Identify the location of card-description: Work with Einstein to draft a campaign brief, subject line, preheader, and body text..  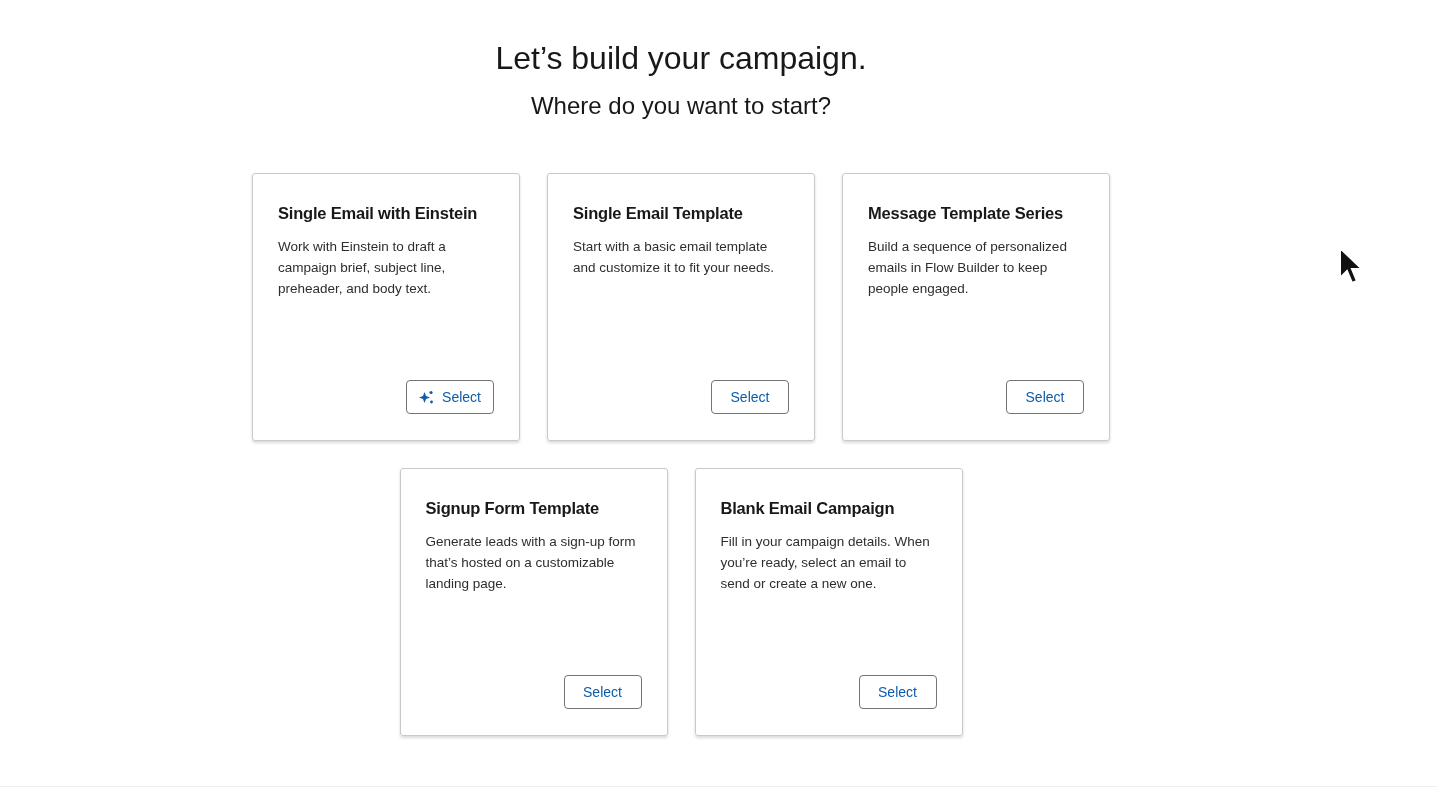
(362, 268).